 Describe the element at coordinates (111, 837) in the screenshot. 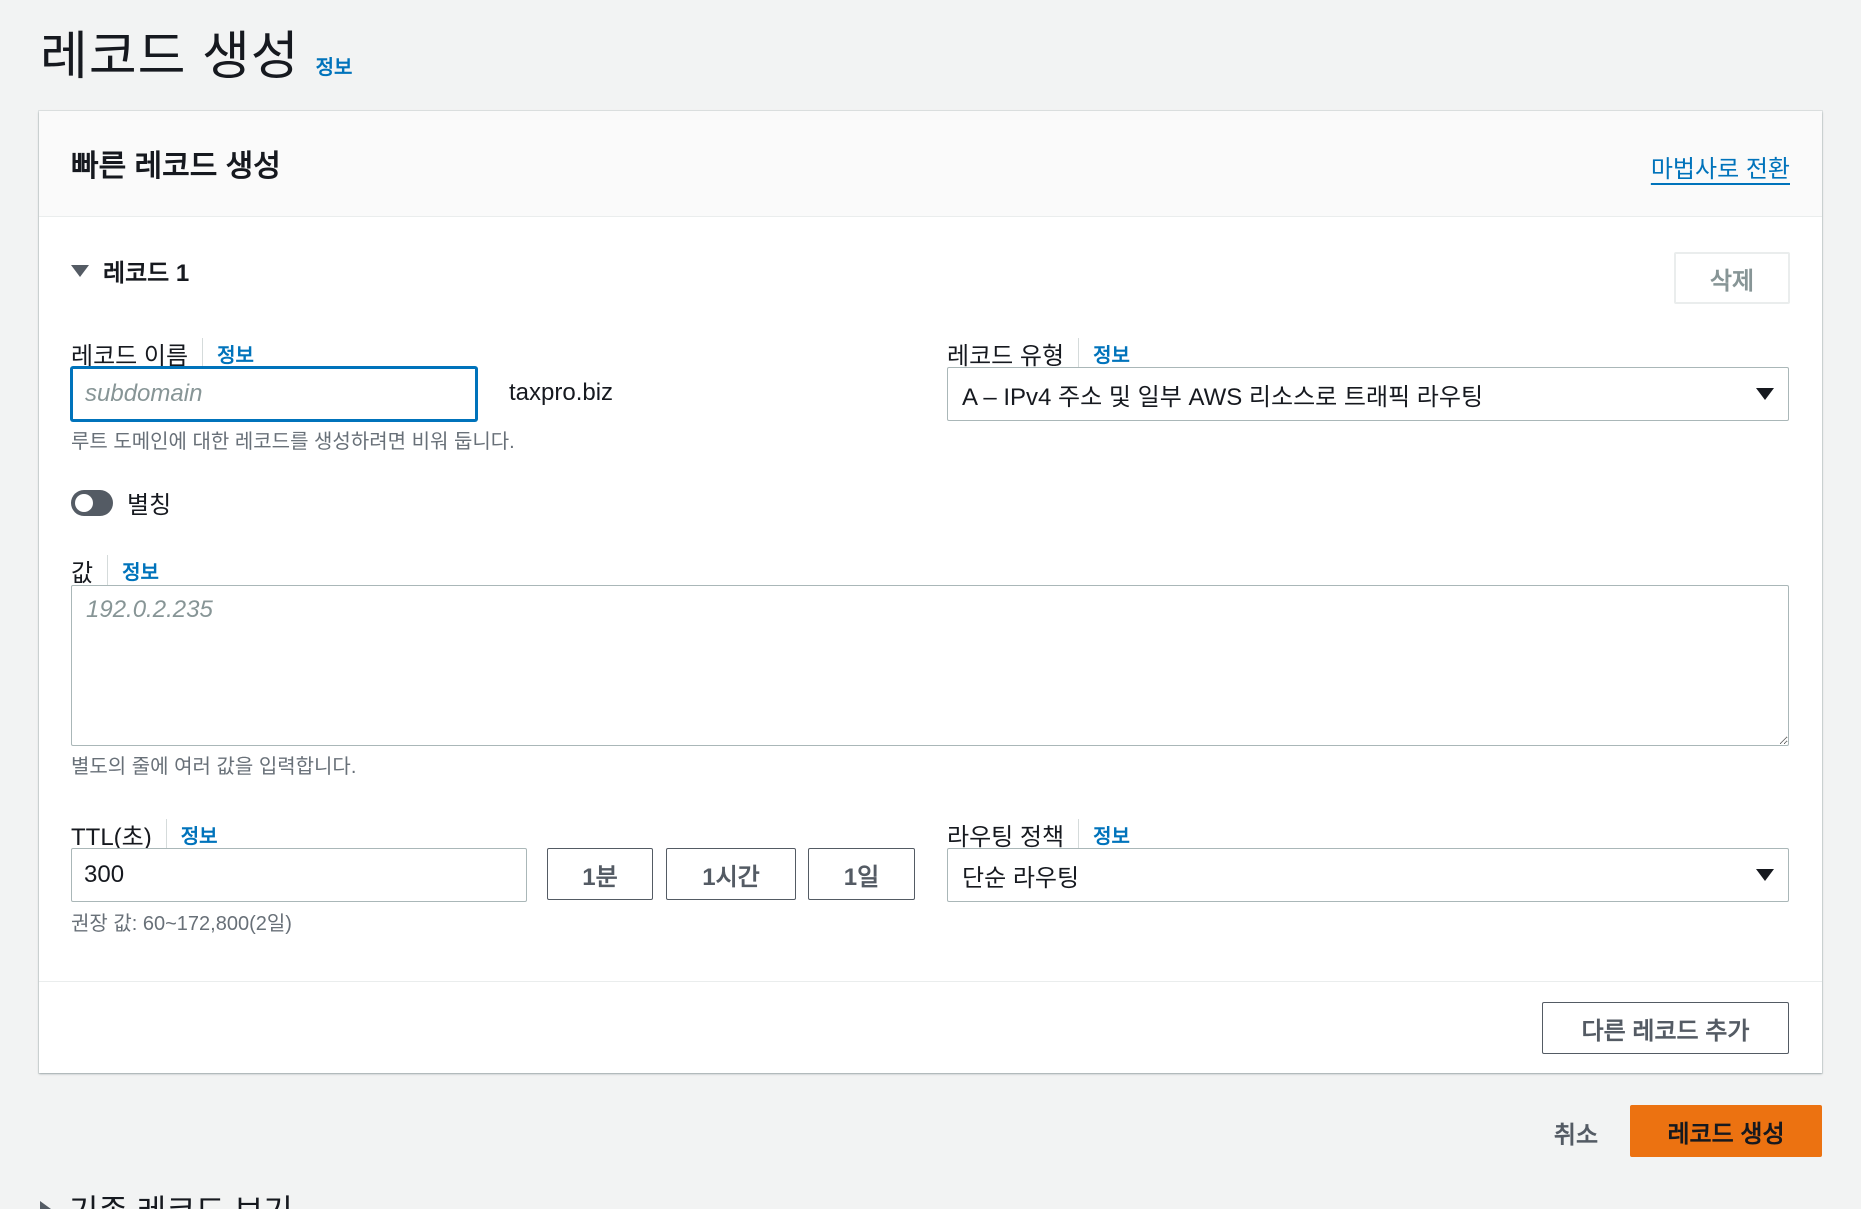

I see `ttl-label-text: TTL(초)` at that location.